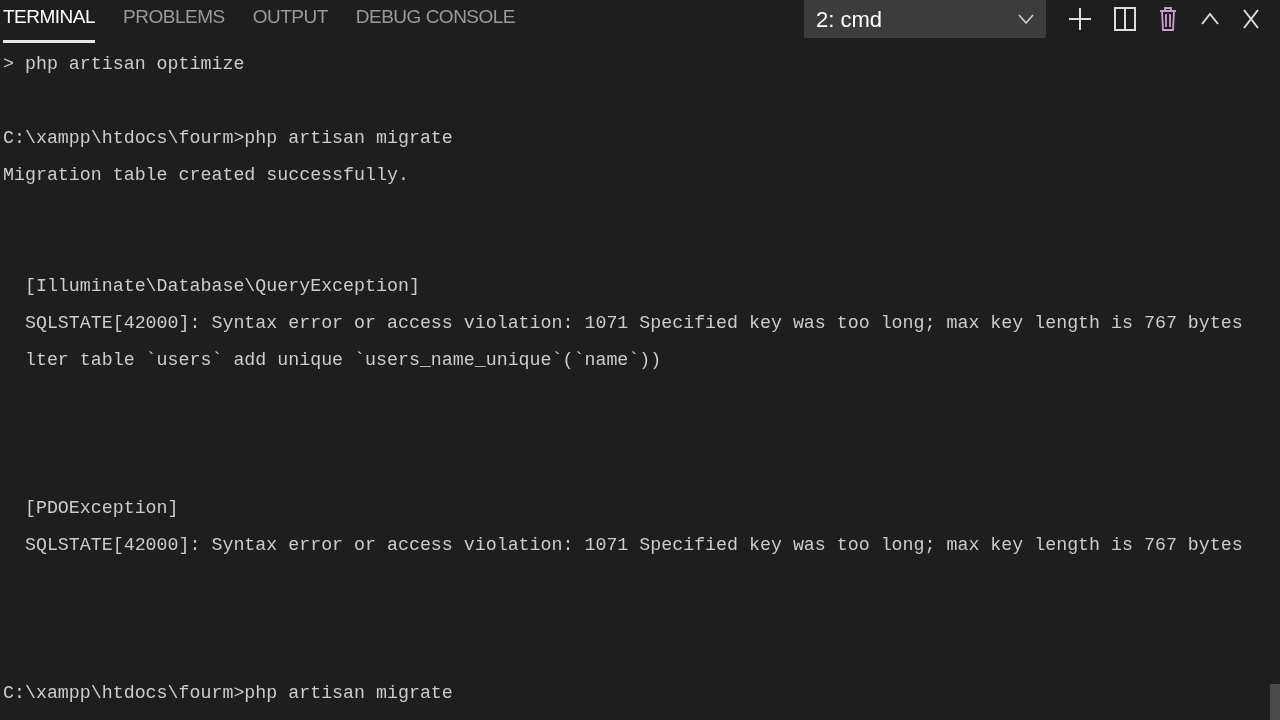 This screenshot has height=720, width=1280. I want to click on chevron-down-icon, so click(1026, 19).